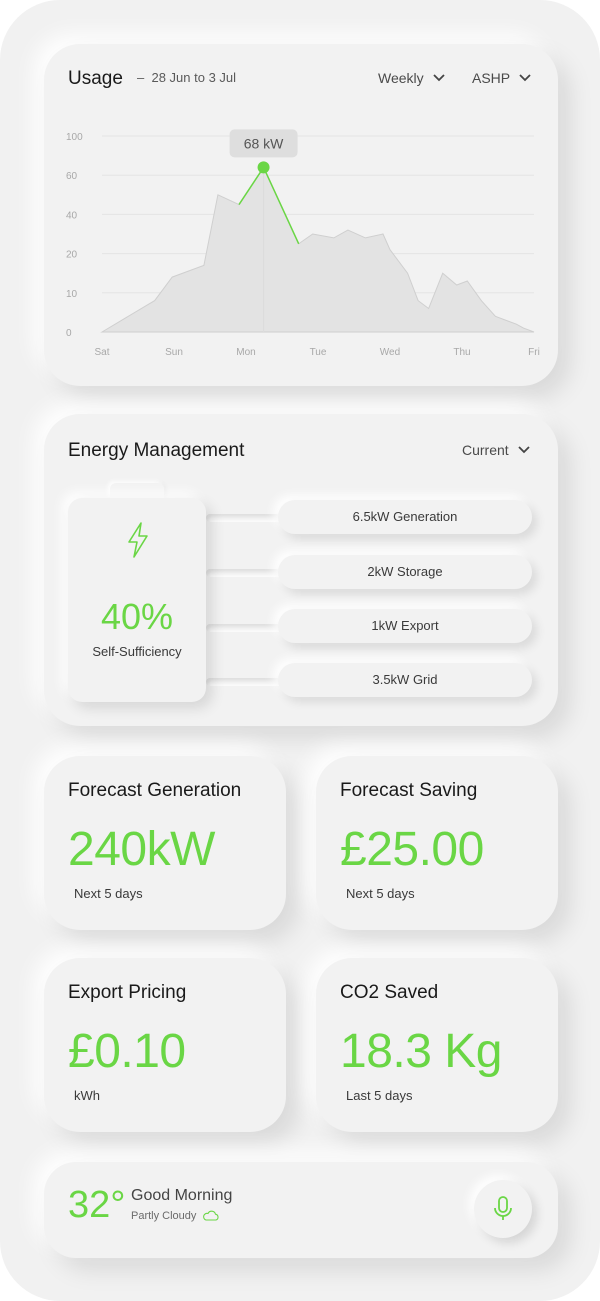 Image resolution: width=600 pixels, height=1301 pixels. What do you see at coordinates (263, 167) in the screenshot?
I see `highlight-point` at bounding box center [263, 167].